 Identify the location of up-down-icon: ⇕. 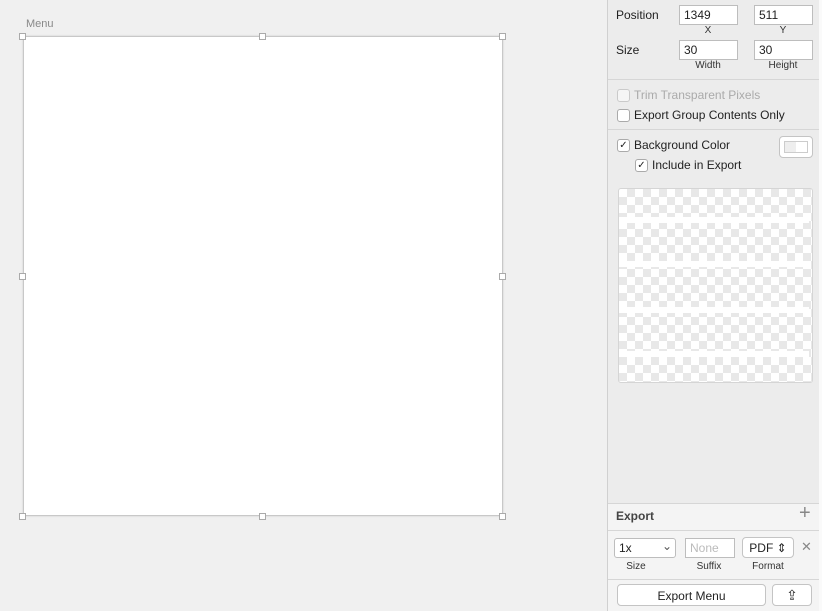
(781, 548).